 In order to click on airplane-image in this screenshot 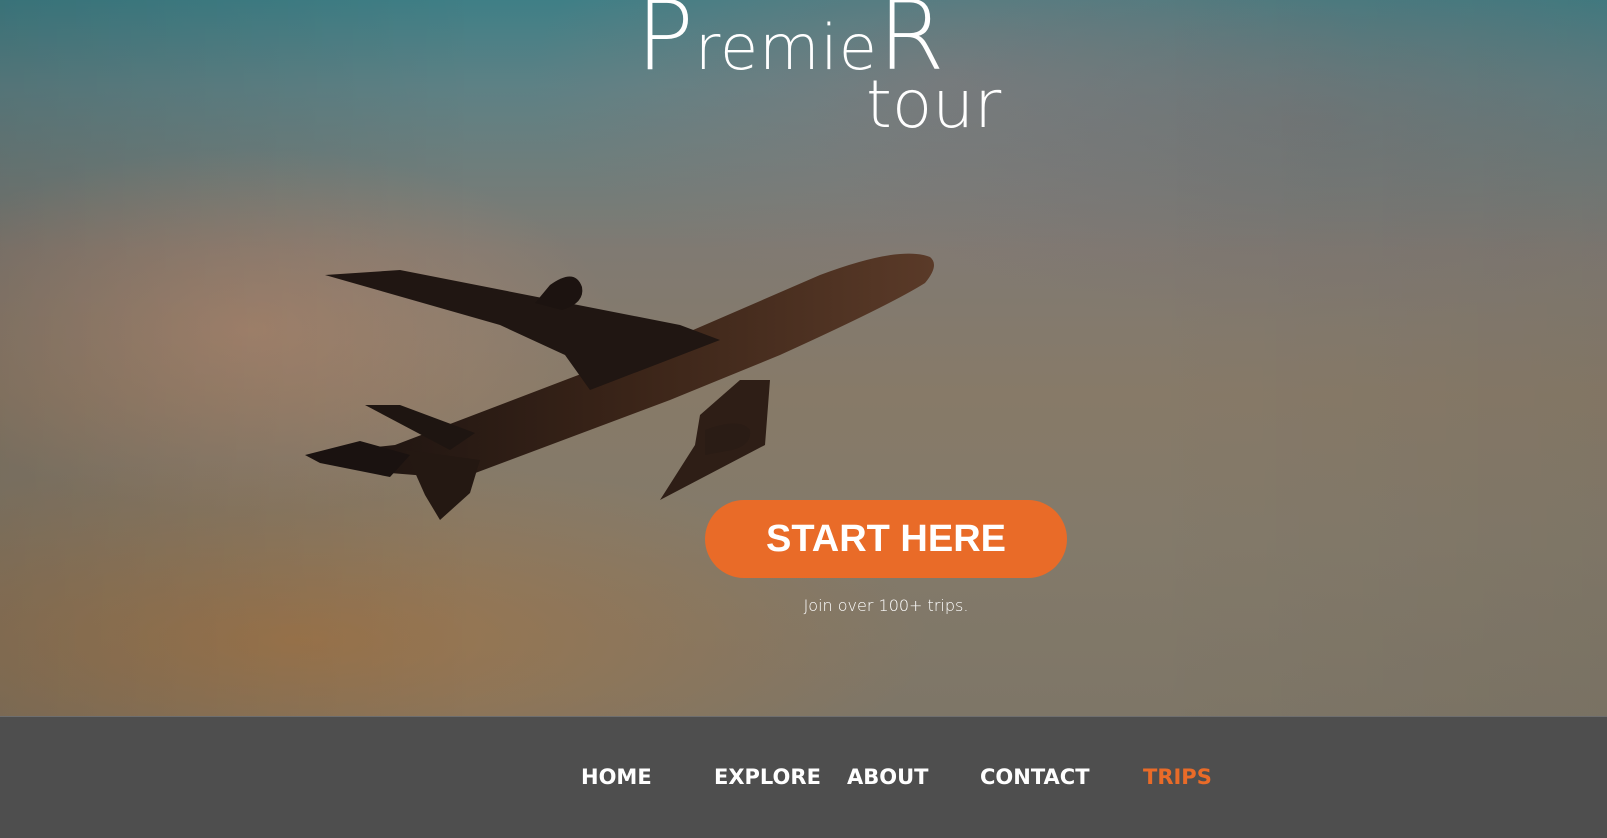, I will do `click(619, 386)`.